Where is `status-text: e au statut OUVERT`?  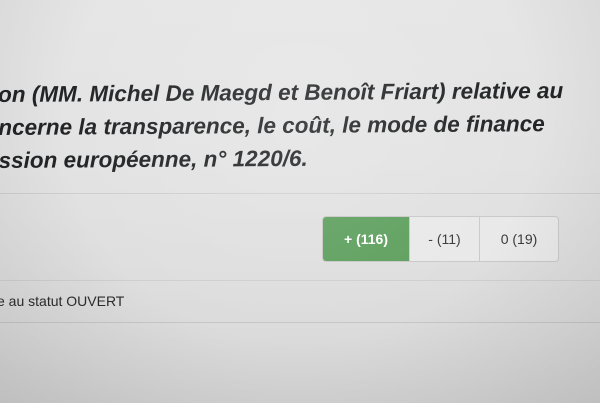
status-text: e au statut OUVERT is located at coordinates (62, 301).